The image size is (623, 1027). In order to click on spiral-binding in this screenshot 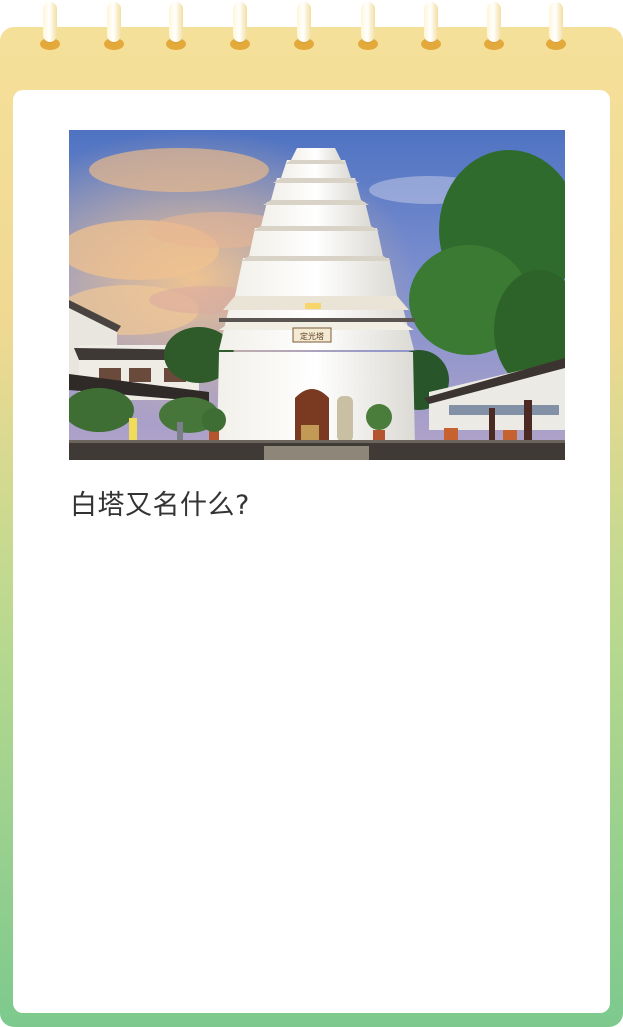, I will do `click(311, 30)`.